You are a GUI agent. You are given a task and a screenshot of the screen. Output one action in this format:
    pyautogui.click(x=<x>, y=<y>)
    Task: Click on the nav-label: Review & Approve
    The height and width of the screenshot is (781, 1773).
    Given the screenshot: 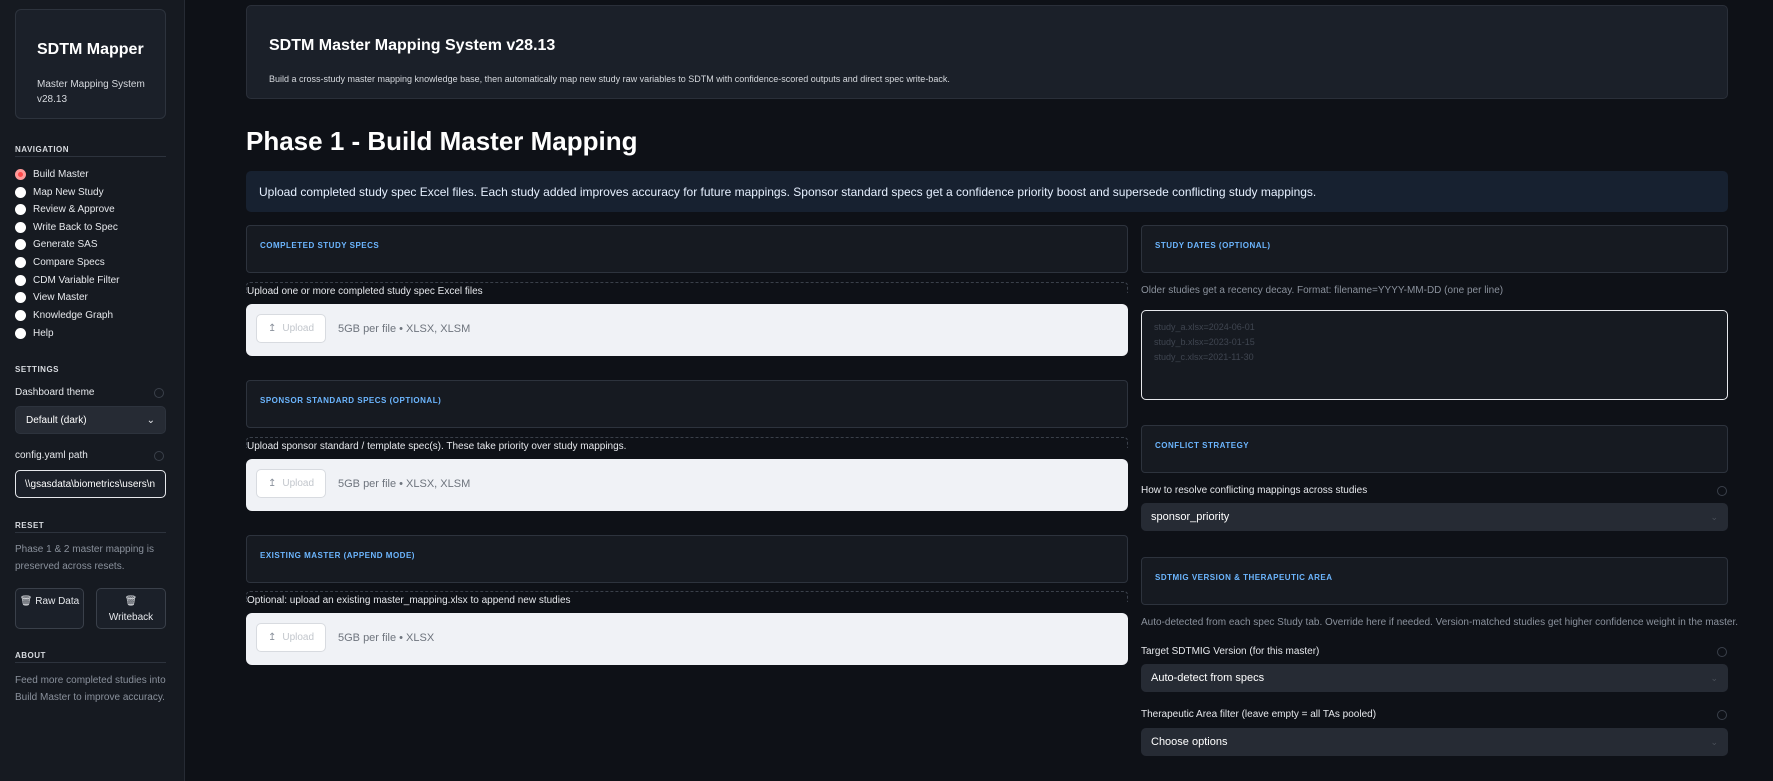 What is the action you would take?
    pyautogui.click(x=74, y=209)
    